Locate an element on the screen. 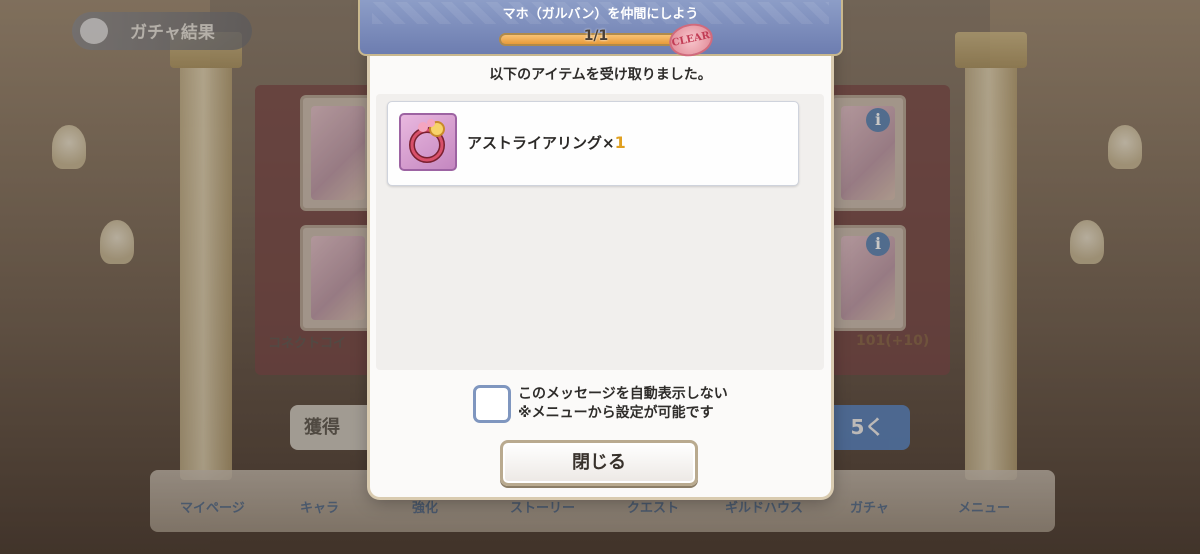 The width and height of the screenshot is (1200, 554). checkbox-label-line2: ※メニューから設定が可能です is located at coordinates (616, 413).